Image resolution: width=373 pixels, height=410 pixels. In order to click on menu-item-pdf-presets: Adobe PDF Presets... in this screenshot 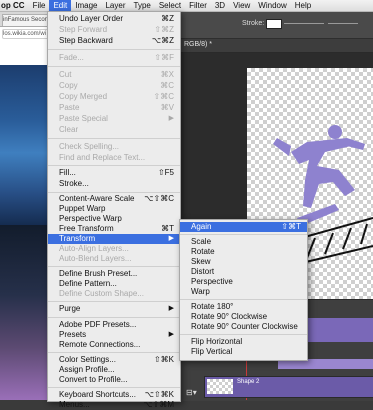, I will do `click(114, 325)`.